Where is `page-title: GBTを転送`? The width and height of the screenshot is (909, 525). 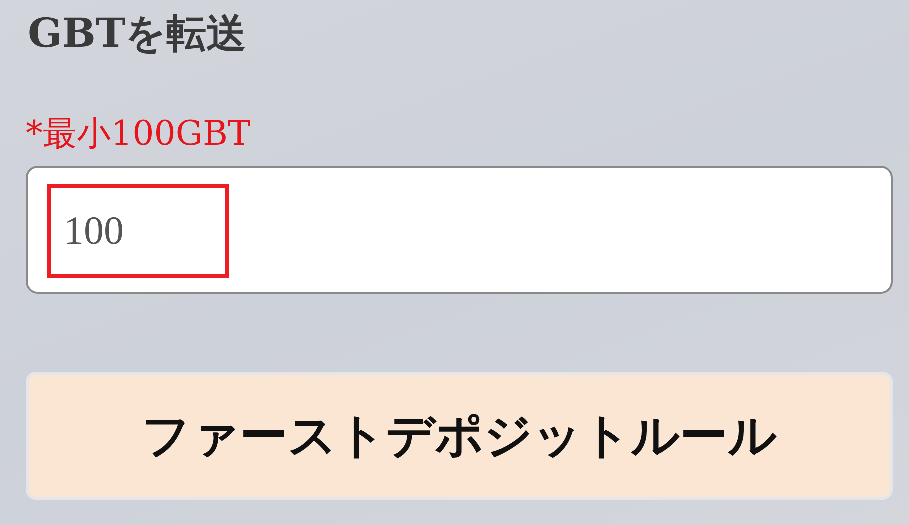 page-title: GBTを転送 is located at coordinates (137, 34).